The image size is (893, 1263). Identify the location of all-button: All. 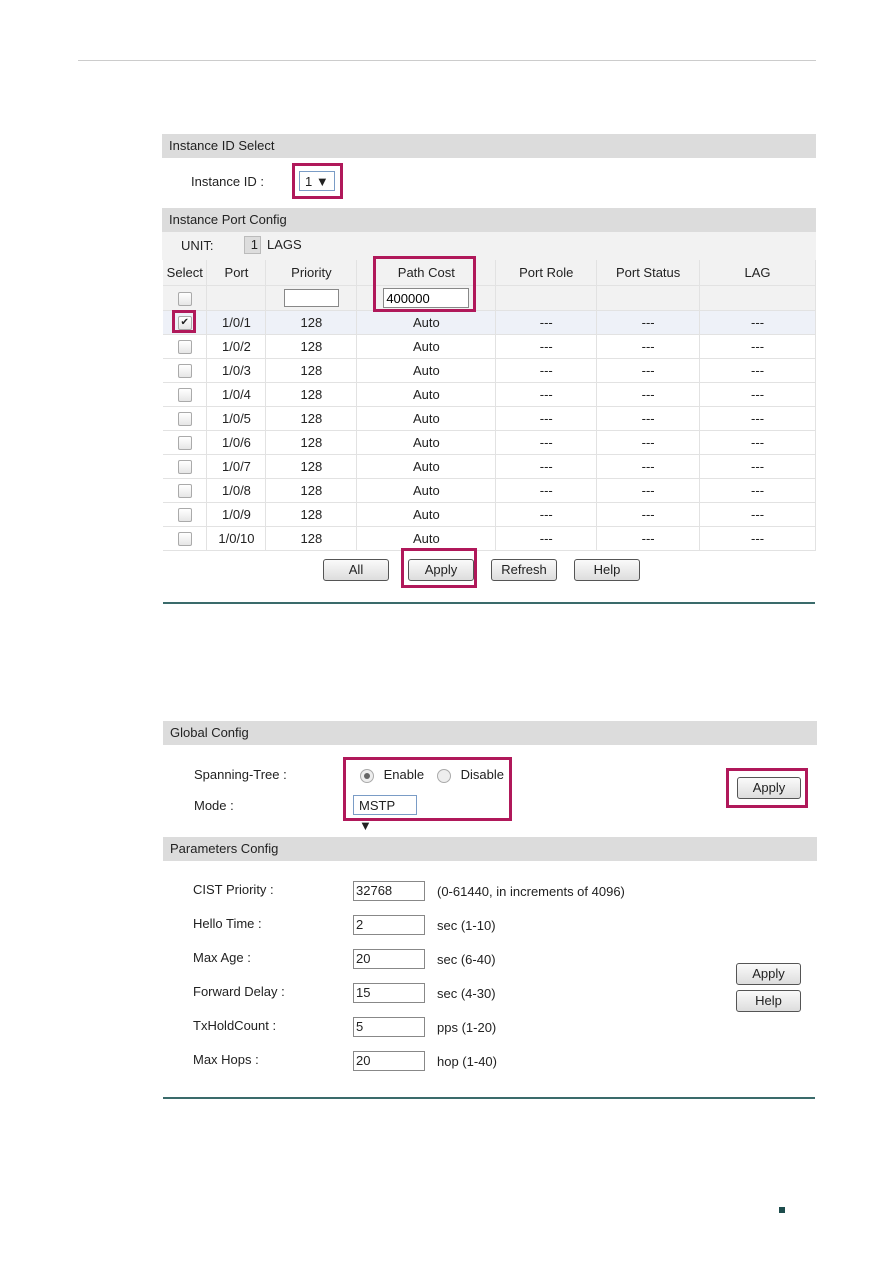
(356, 570).